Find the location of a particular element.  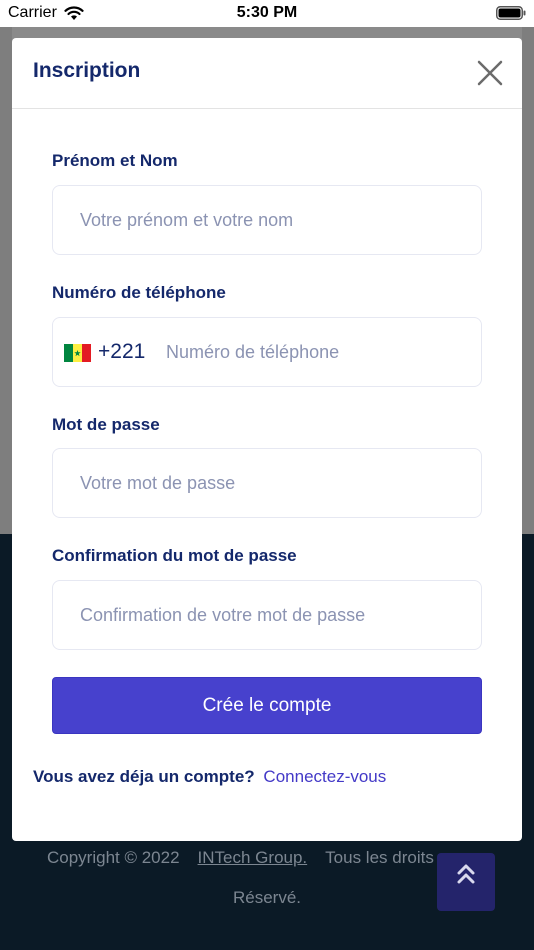

phone-field: +221 Numéro de téléphone is located at coordinates (267, 352).